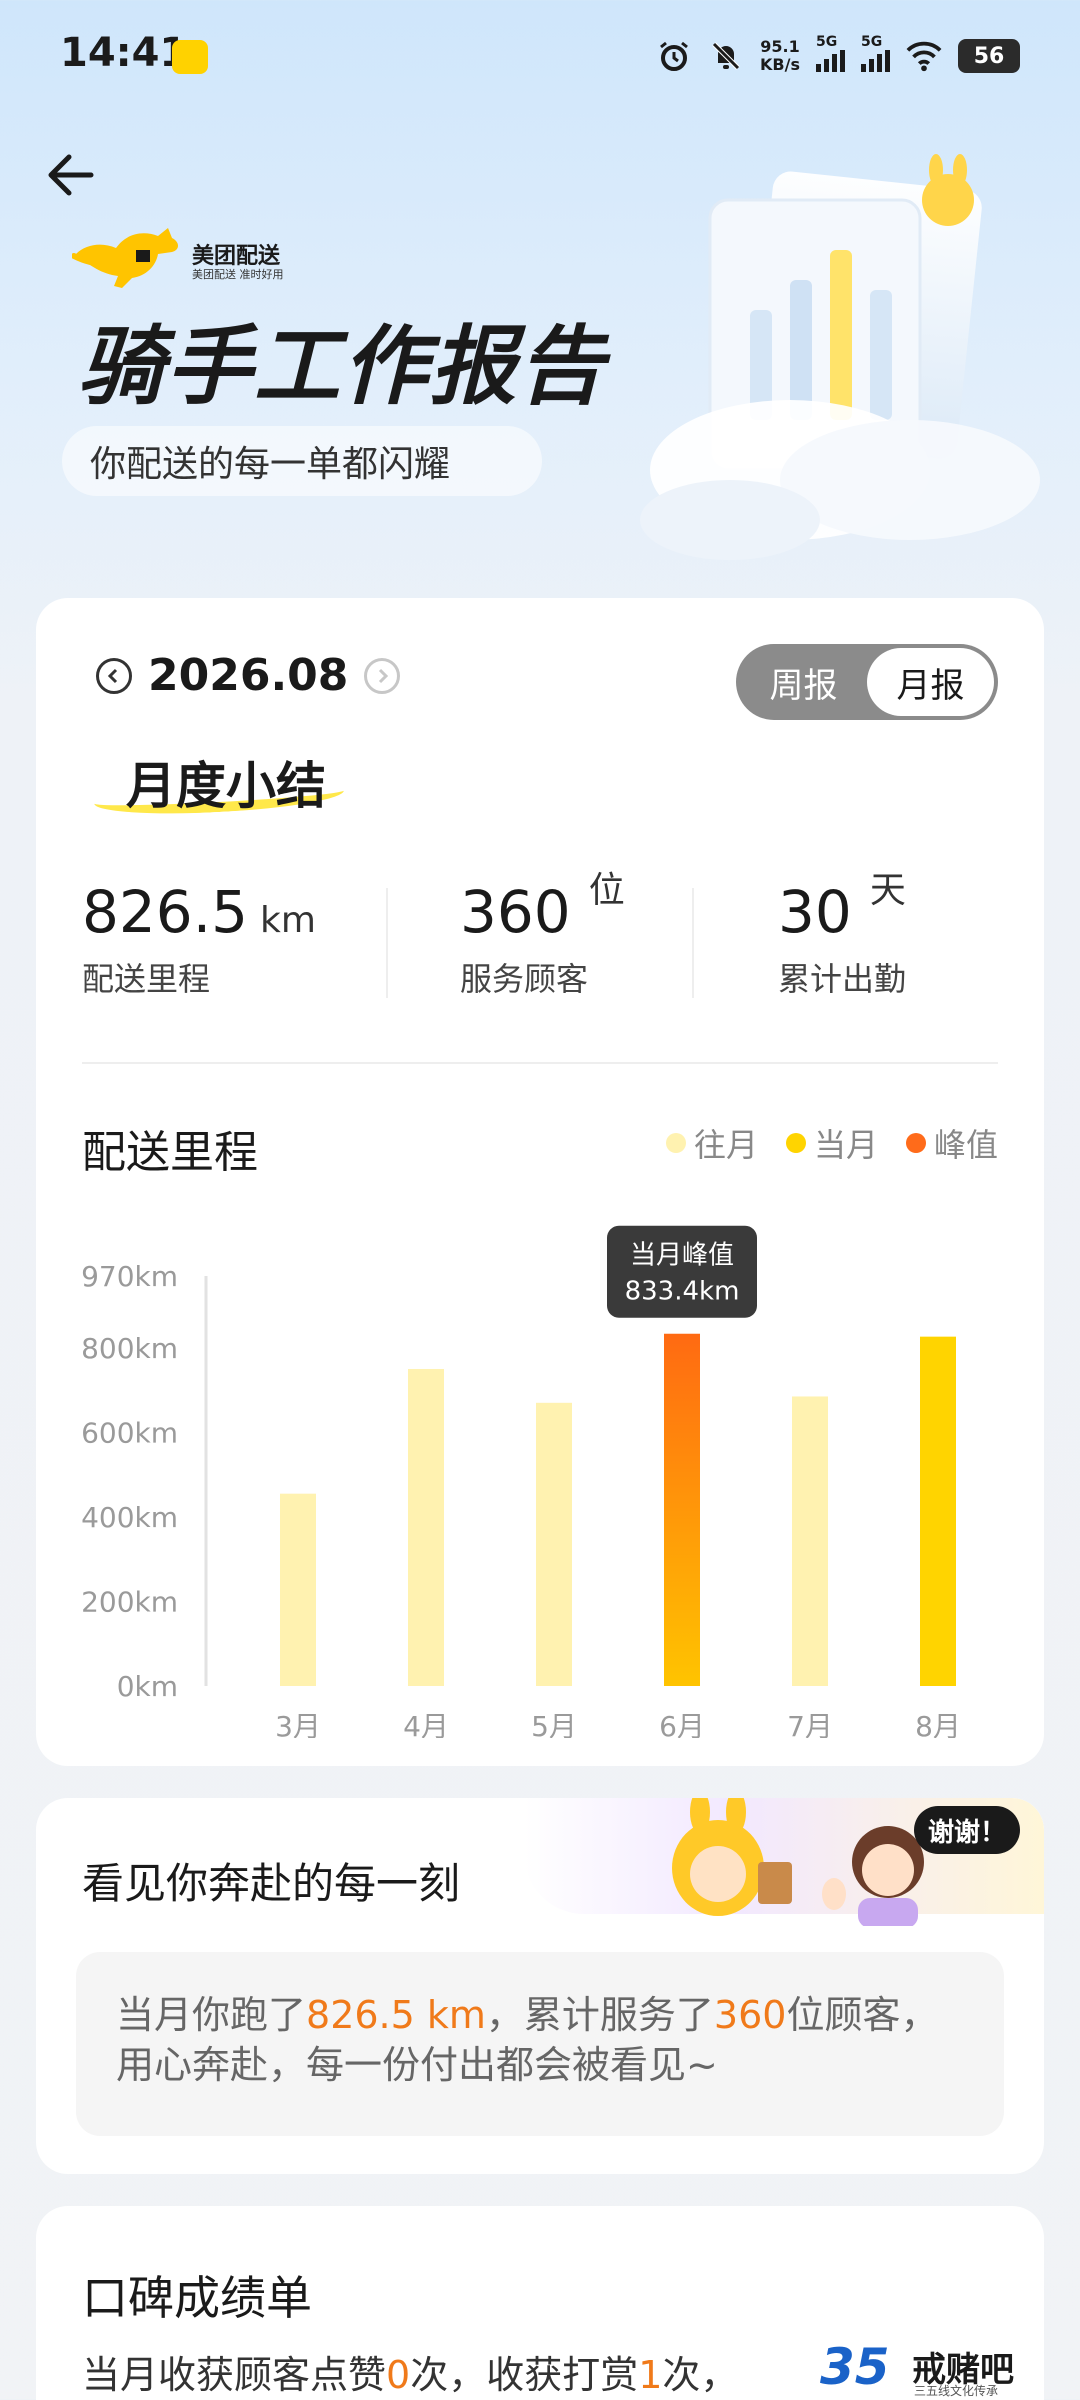  I want to click on rep-text: 次，收获打赏, so click(524, 2375).